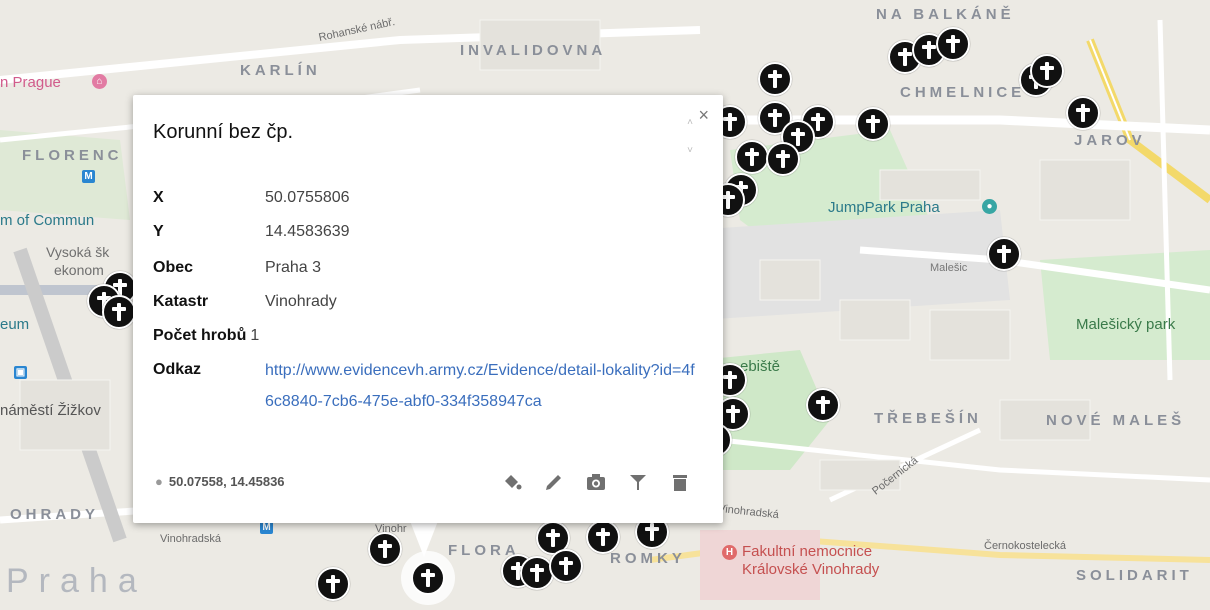 This screenshot has width=1210, height=610. I want to click on place-hrbitov: ebiště, so click(760, 366).